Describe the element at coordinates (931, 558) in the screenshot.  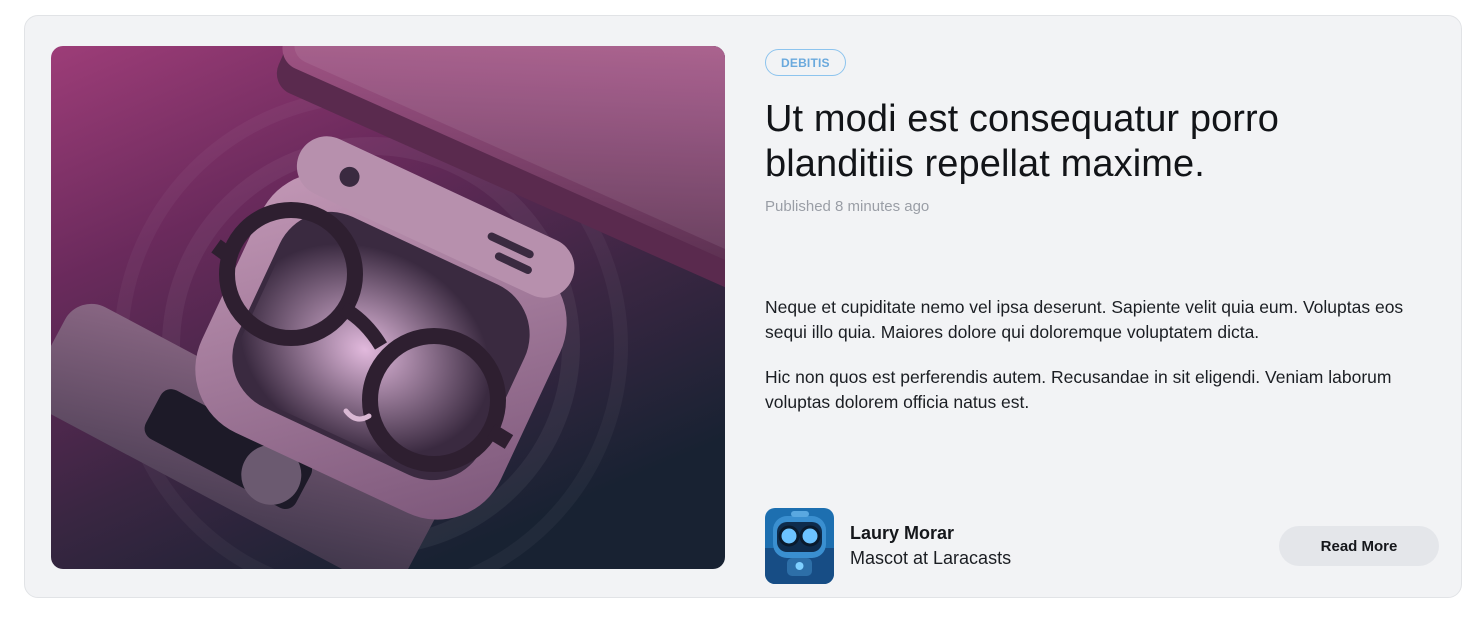
I see `author-role: Mascot at Laracasts` at that location.